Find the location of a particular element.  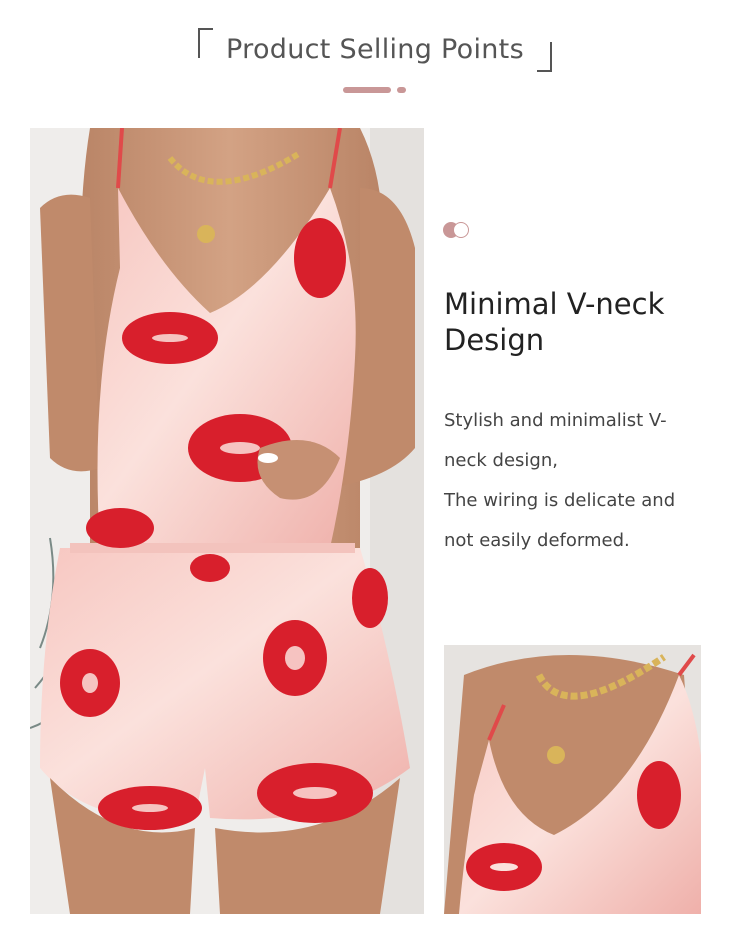

feature-indicator is located at coordinates (458, 231).